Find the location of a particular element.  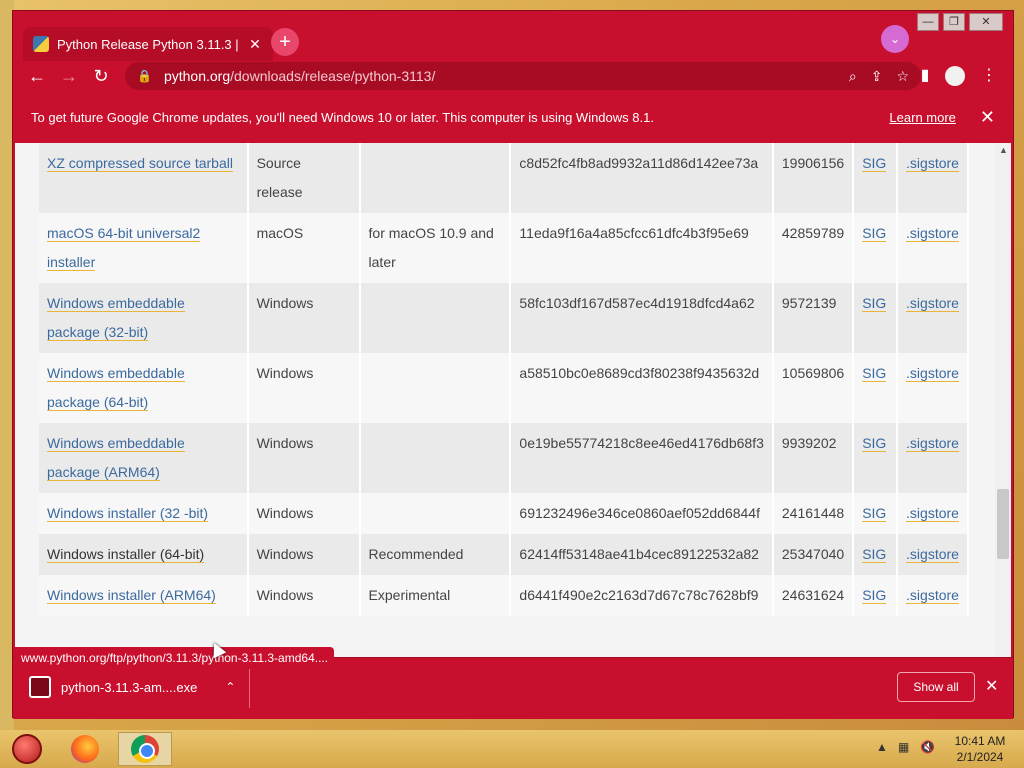

download-item: python-3.11.3-am....exe ⌃ is located at coordinates (132, 687).